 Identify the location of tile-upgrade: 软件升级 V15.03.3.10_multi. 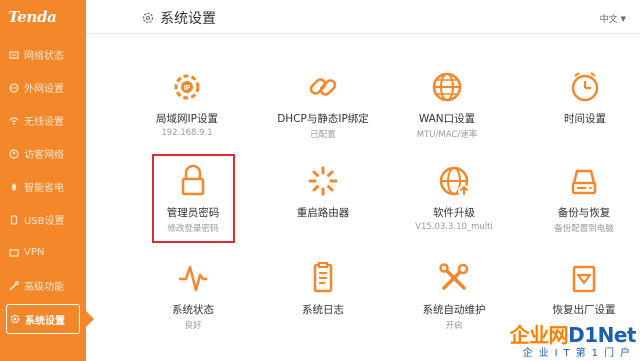
(454, 209).